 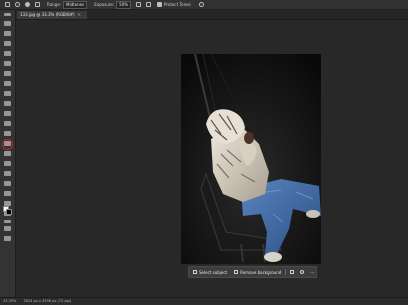 What do you see at coordinates (9, 212) in the screenshot?
I see `background-color-swatch` at bounding box center [9, 212].